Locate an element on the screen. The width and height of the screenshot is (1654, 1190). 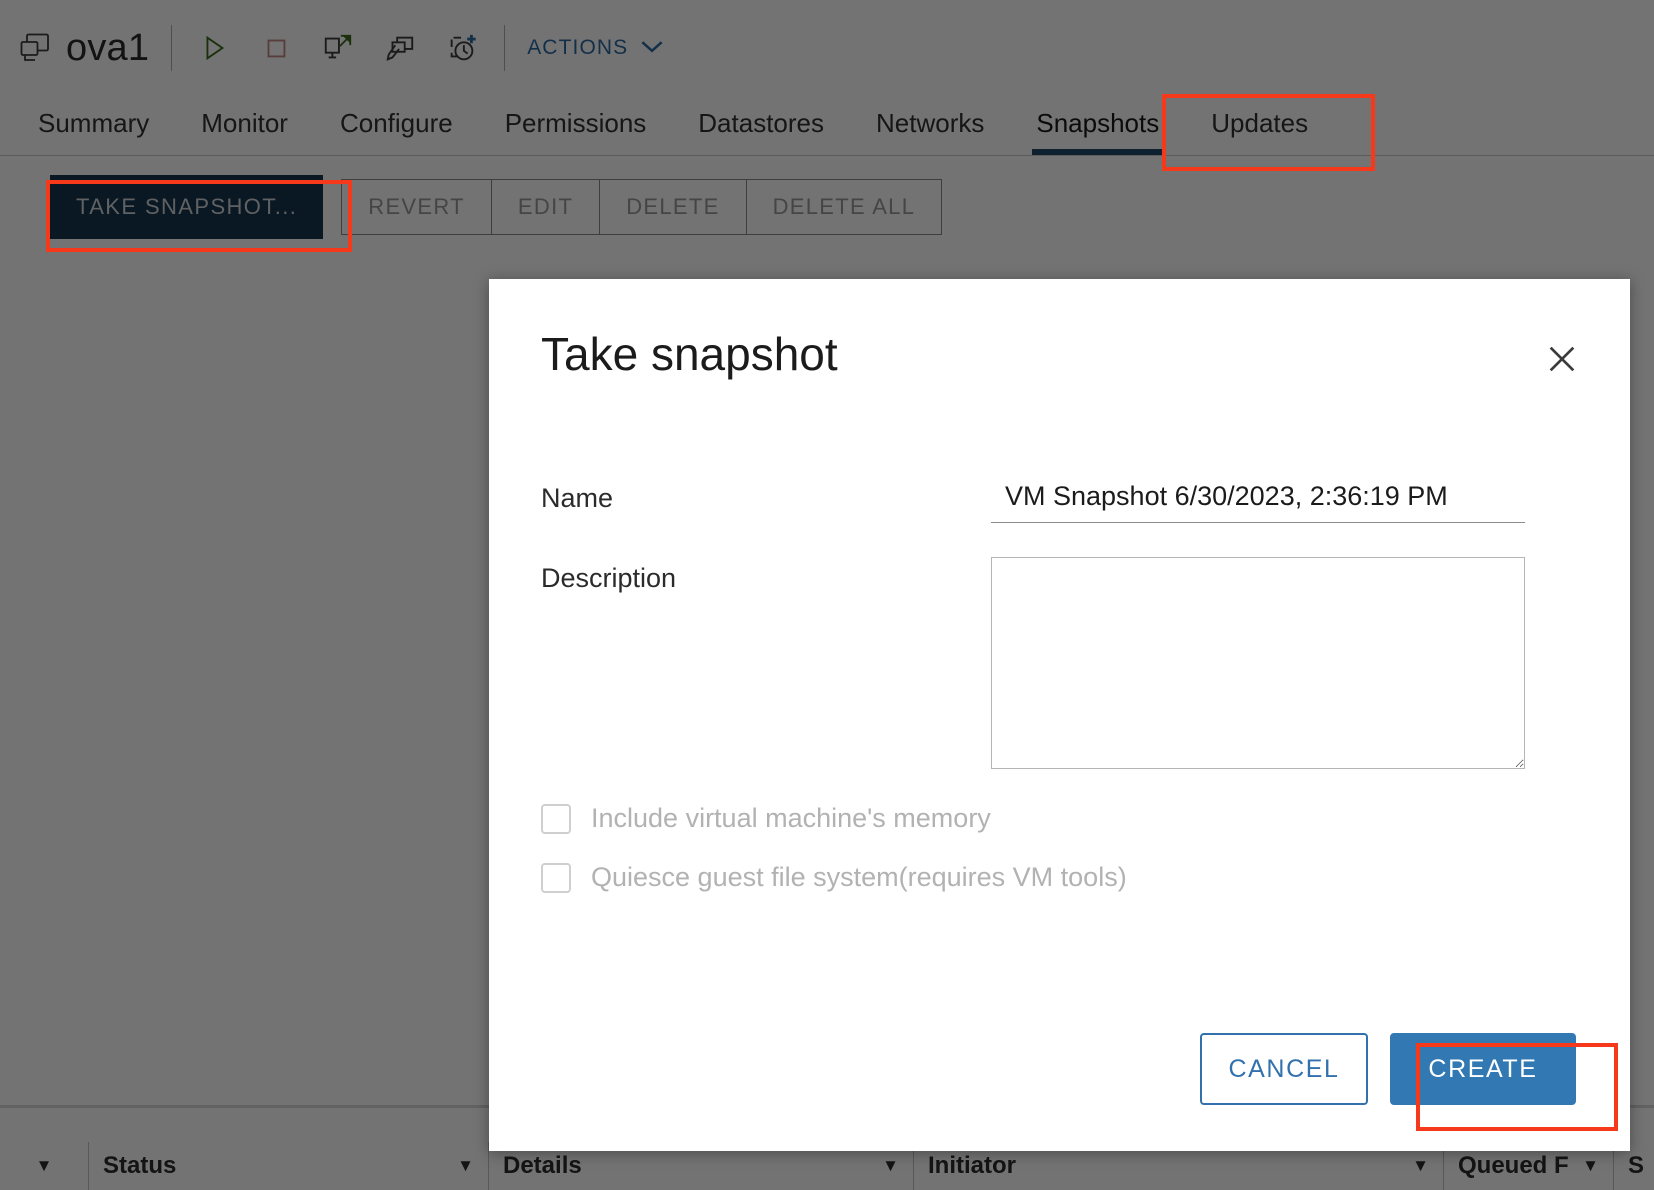
tab-datastores: Datastores is located at coordinates (761, 123).